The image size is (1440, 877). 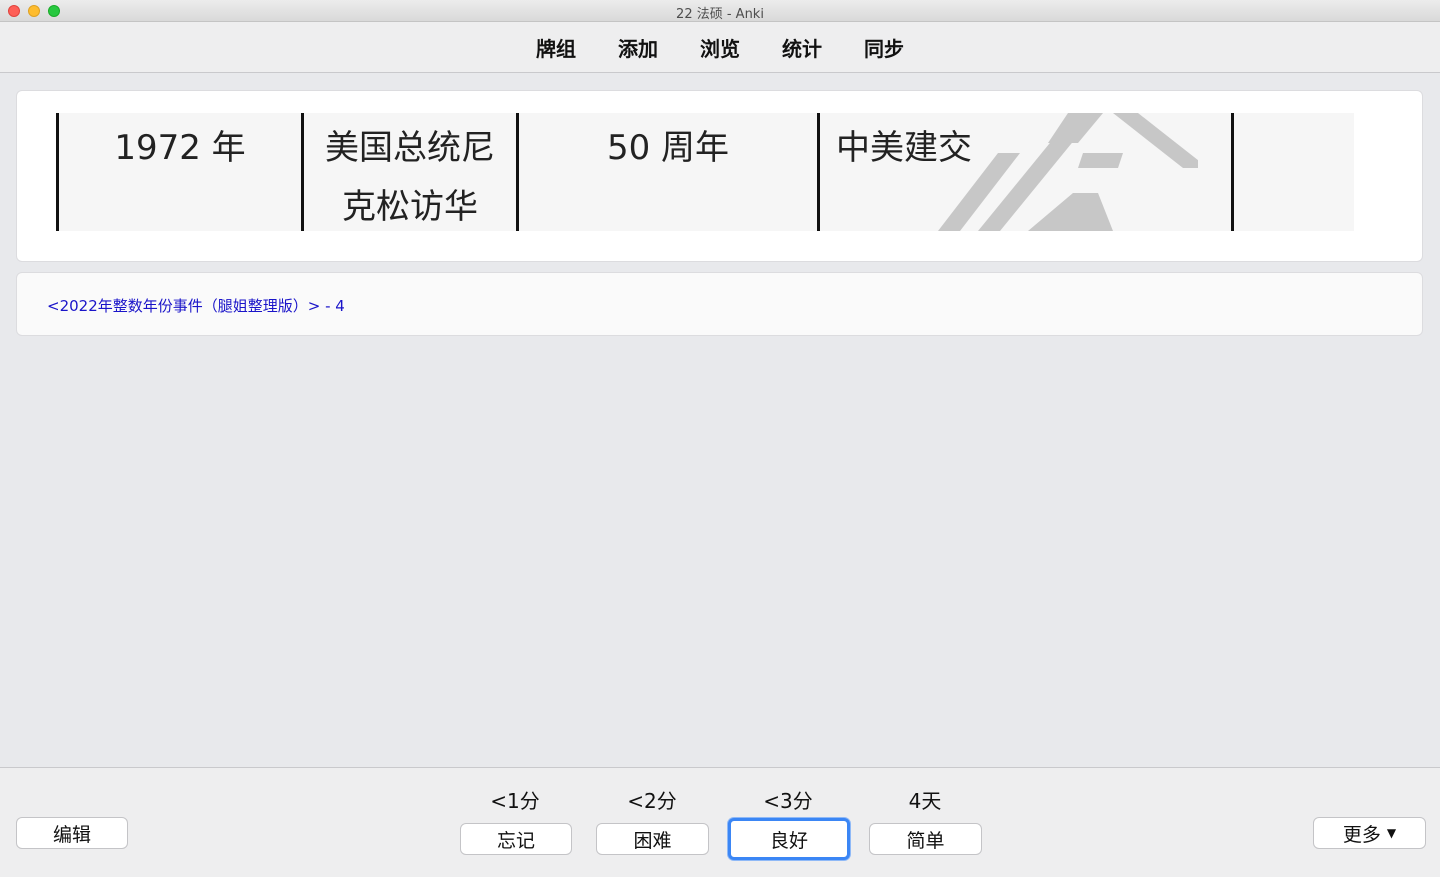 I want to click on again-button: 忘记, so click(x=516, y=839).